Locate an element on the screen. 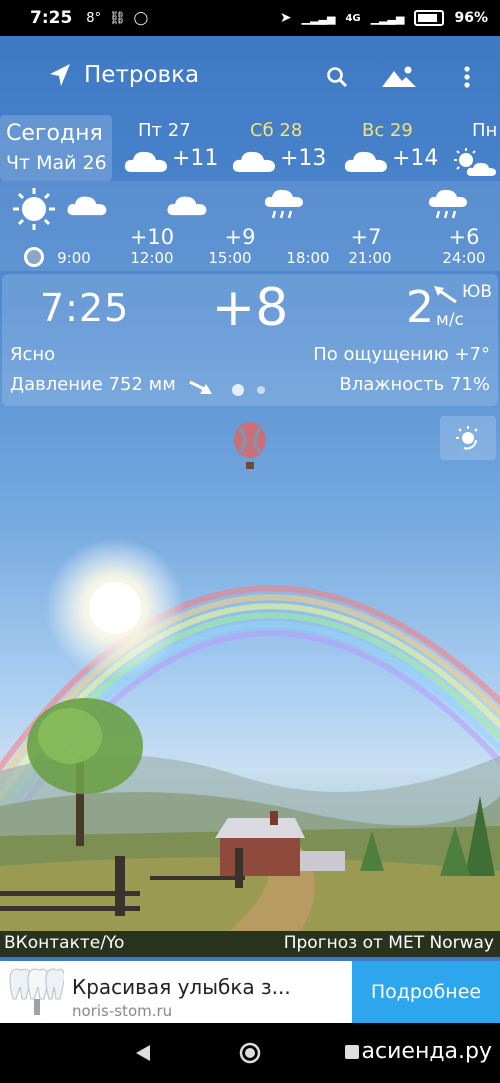  hour-cell-5: +7 21:00 is located at coordinates (370, 226).